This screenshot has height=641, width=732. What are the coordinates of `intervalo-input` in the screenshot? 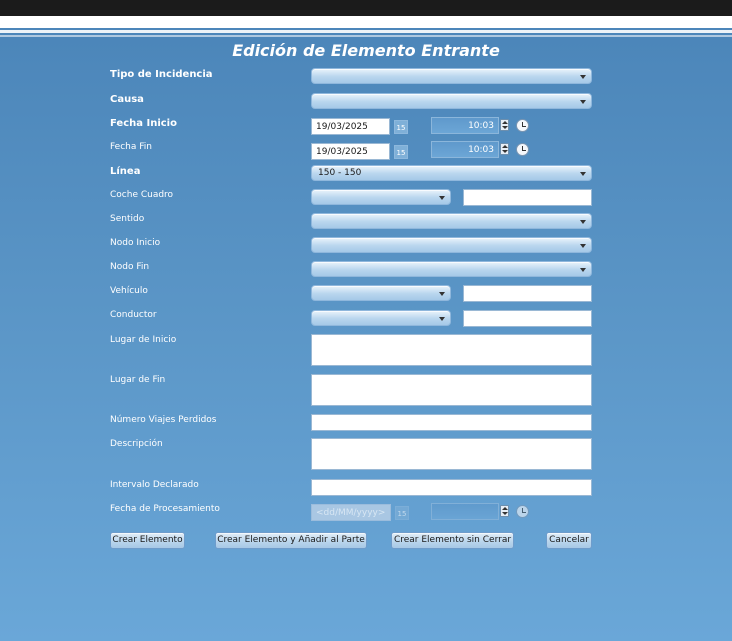 It's located at (451, 487).